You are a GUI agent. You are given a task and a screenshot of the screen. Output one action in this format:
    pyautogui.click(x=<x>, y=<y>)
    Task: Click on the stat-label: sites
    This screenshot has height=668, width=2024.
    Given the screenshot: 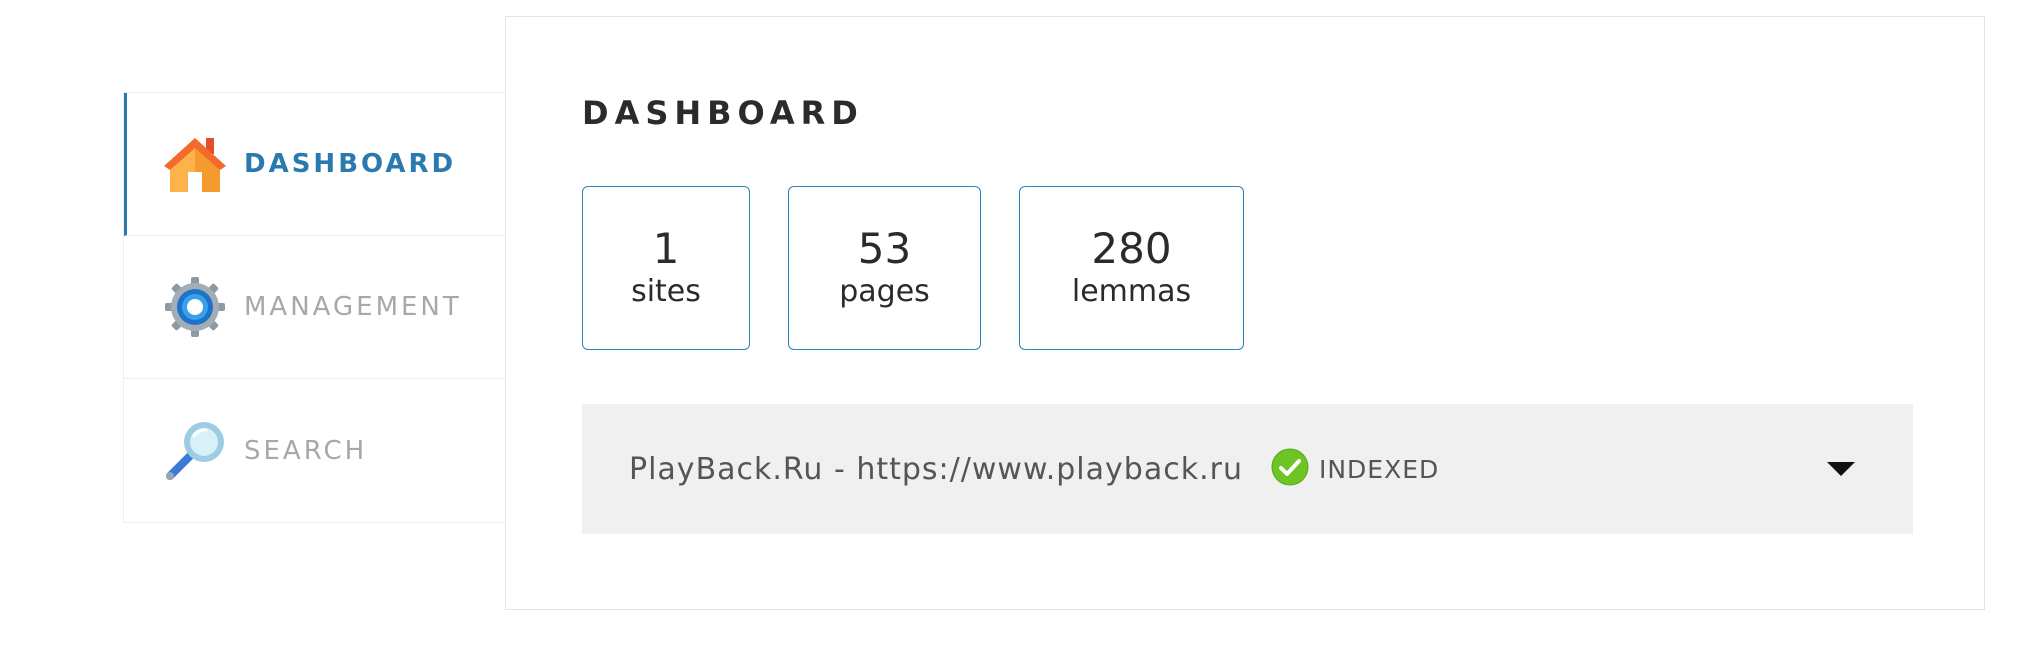 What is the action you would take?
    pyautogui.click(x=666, y=292)
    